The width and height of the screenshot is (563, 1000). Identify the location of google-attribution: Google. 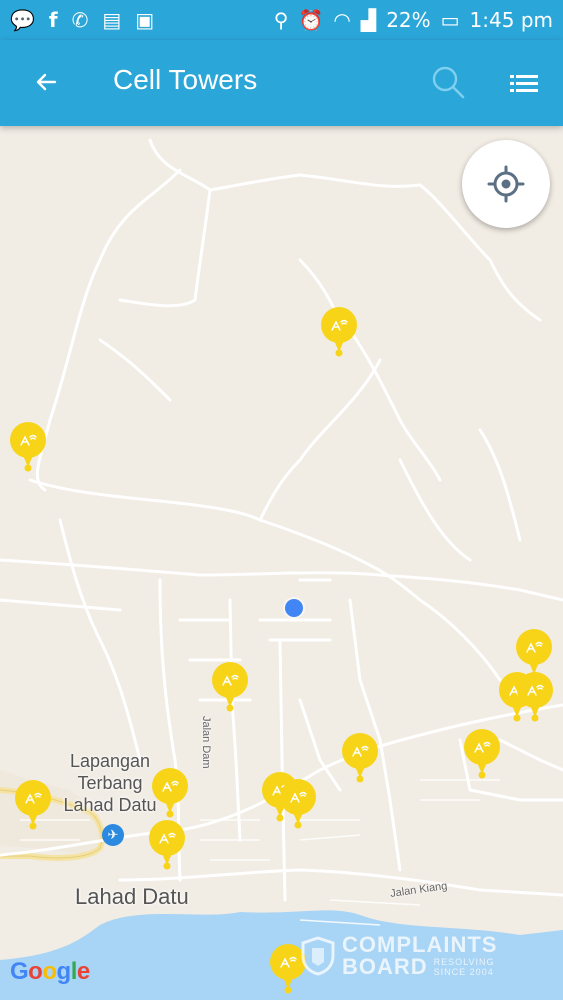
(50, 971).